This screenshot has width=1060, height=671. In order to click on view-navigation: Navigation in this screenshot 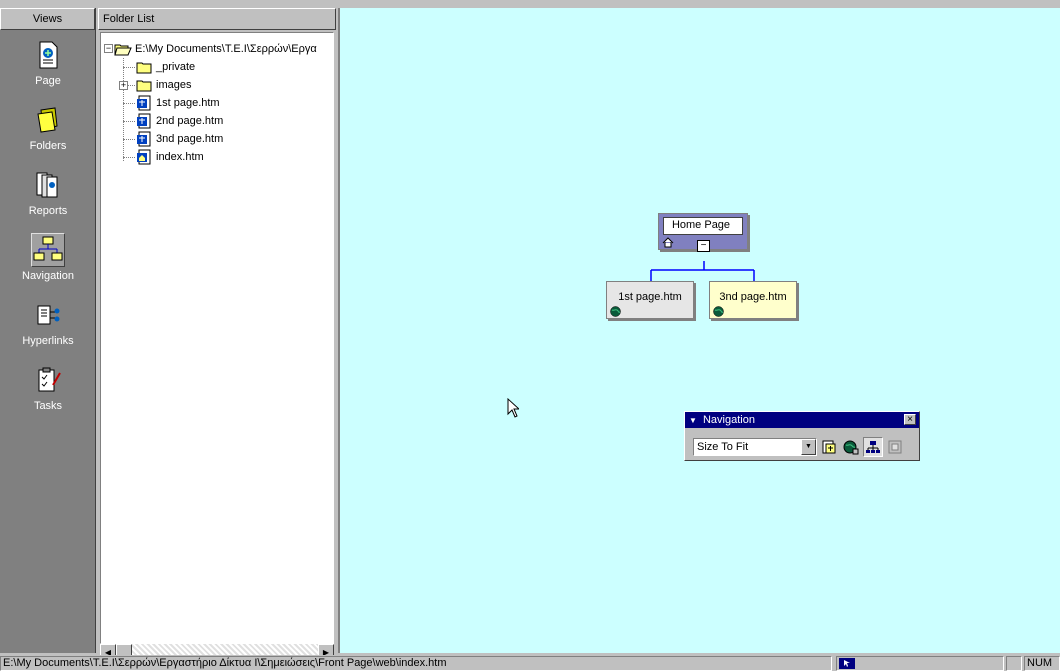, I will do `click(48, 257)`.